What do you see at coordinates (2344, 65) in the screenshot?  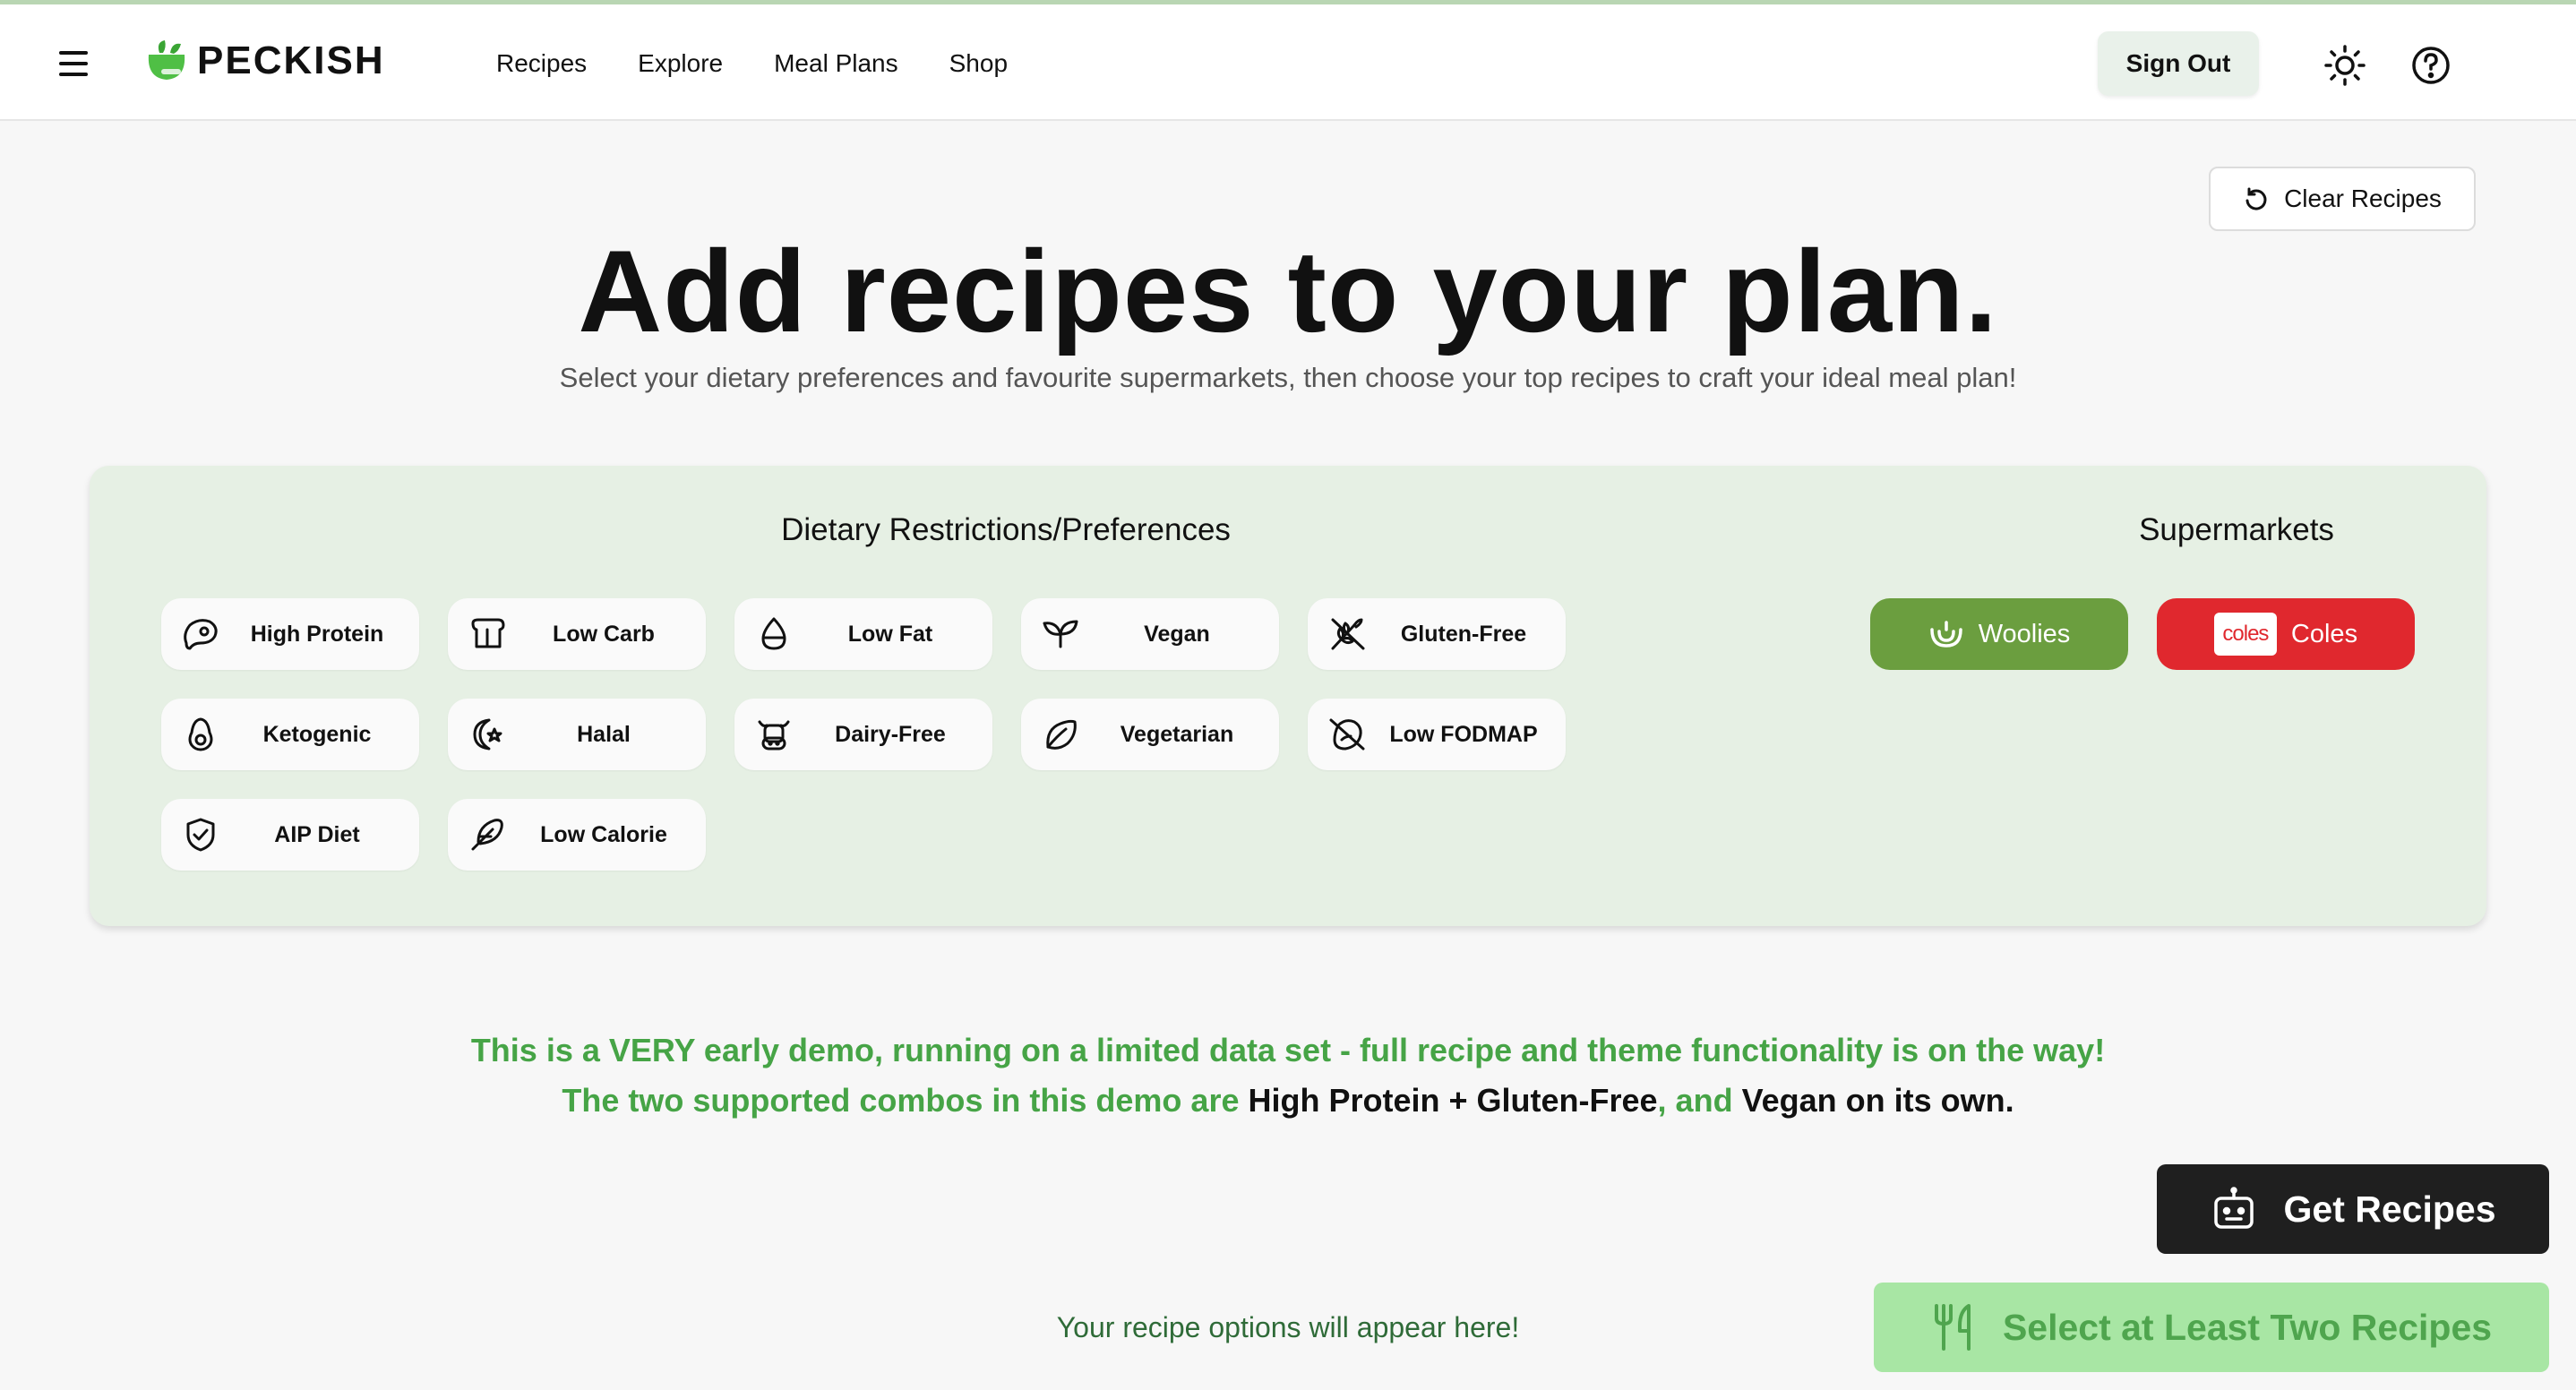 I see `sun-icon` at bounding box center [2344, 65].